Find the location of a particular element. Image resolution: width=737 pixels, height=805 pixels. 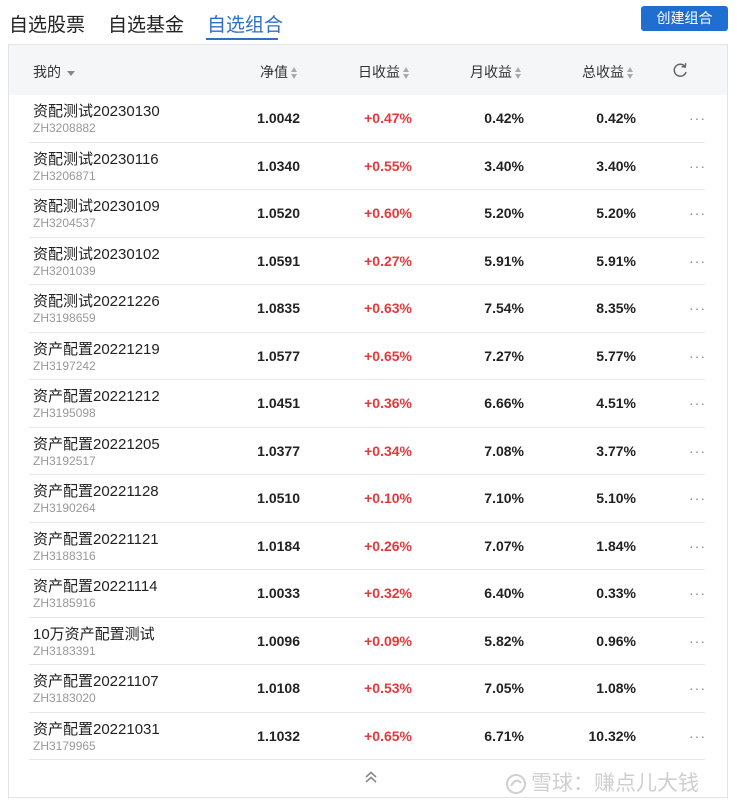

total-return: 0.33% is located at coordinates (616, 593).